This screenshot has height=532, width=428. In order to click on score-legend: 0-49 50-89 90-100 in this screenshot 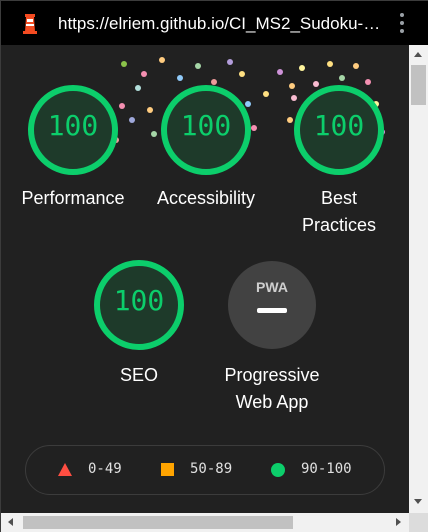, I will do `click(205, 470)`.